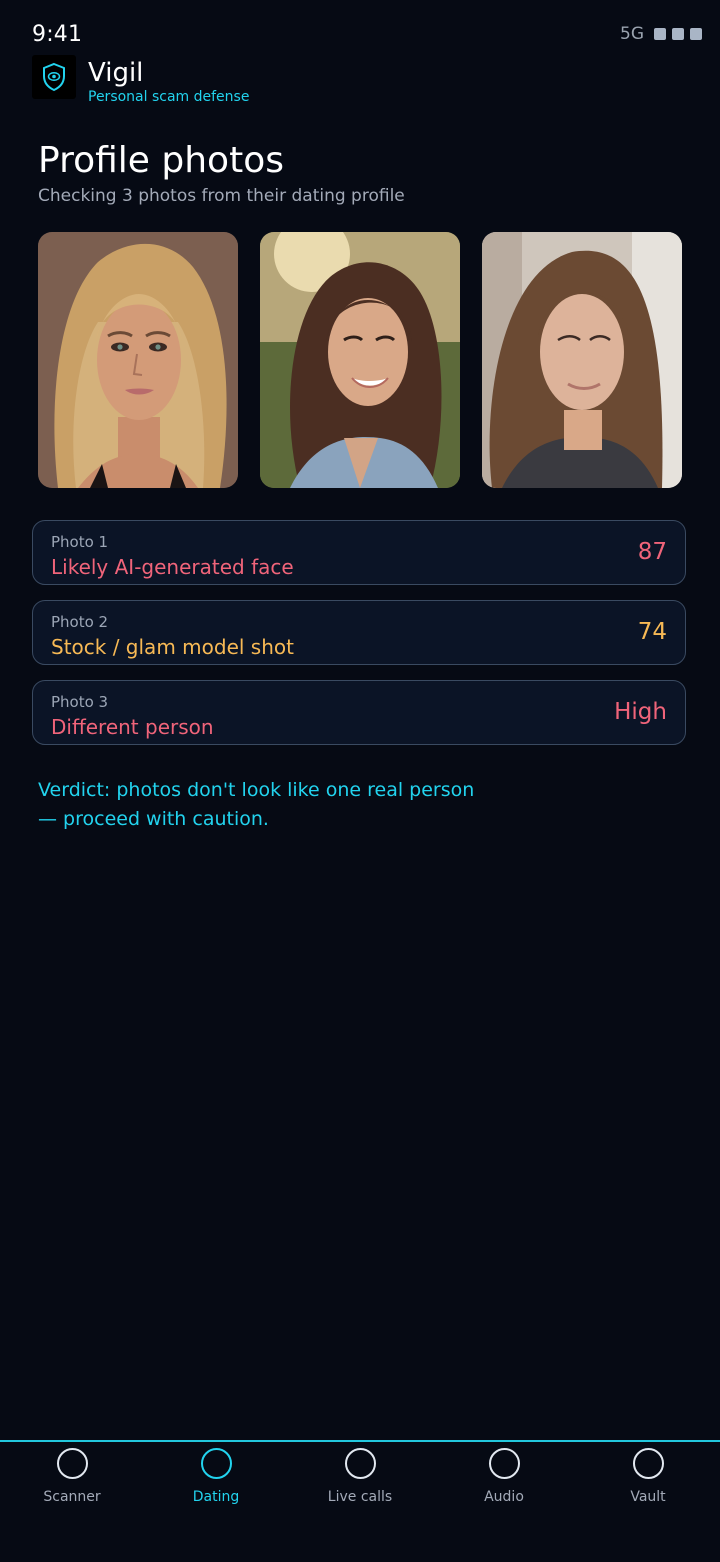 The image size is (720, 1562). Describe the element at coordinates (169, 97) in the screenshot. I see `app-tagline: Personal scam defense` at that location.